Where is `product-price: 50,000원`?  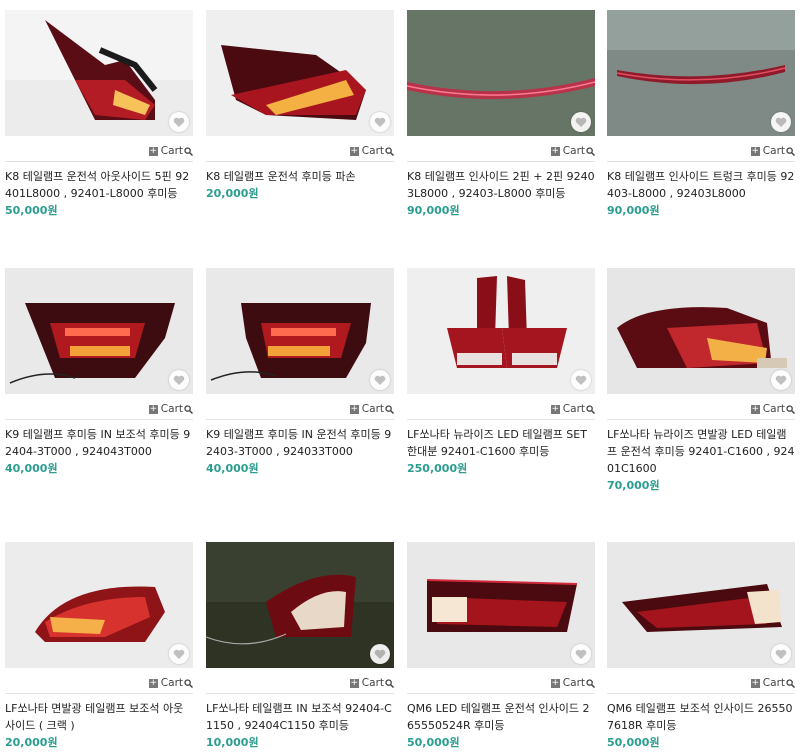
product-price: 50,000원 is located at coordinates (31, 210).